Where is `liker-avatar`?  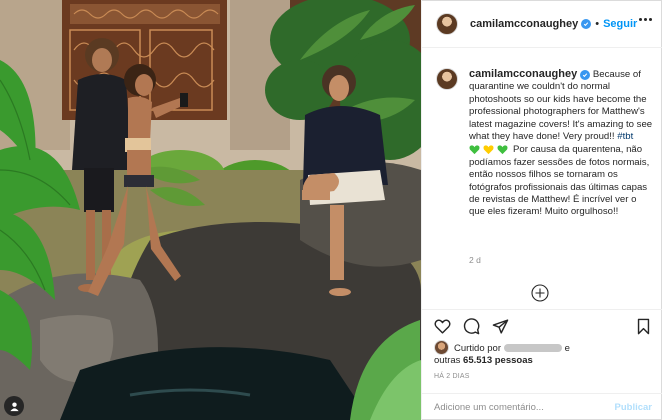
liker-avatar is located at coordinates (441, 347).